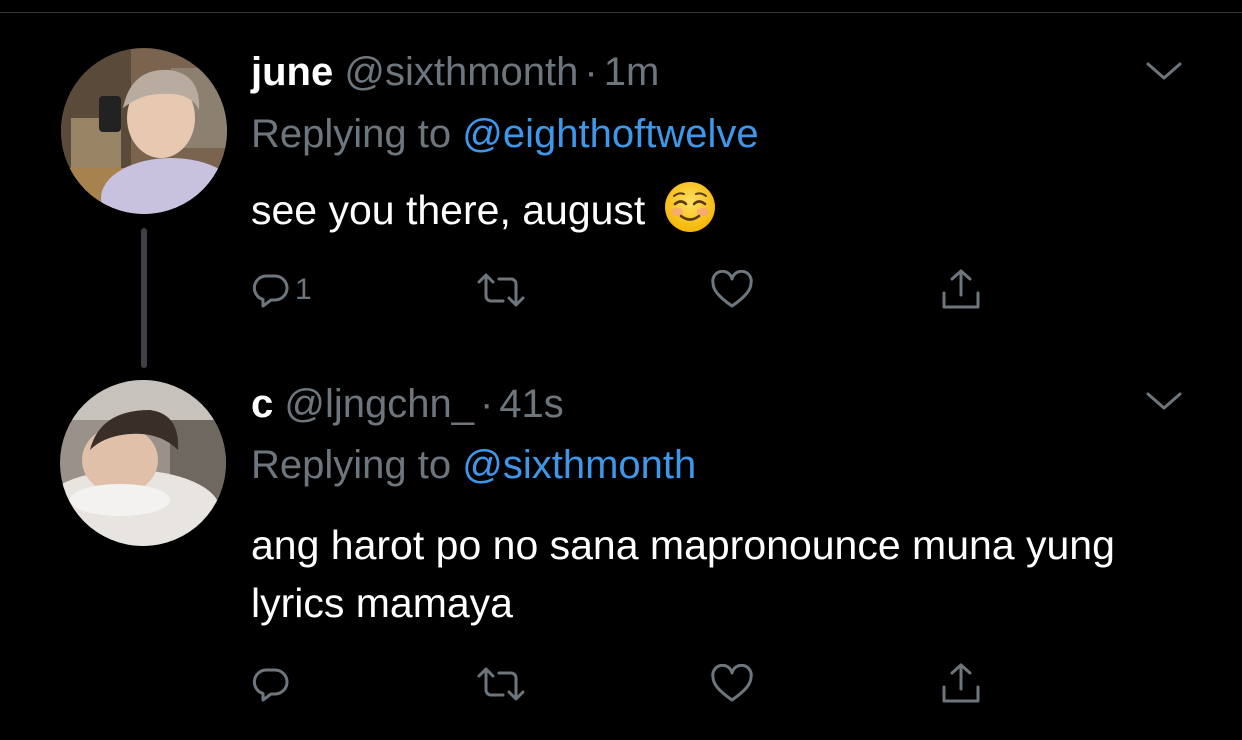 This screenshot has height=740, width=1242. What do you see at coordinates (379, 404) in the screenshot?
I see `user-handle: @ljngchn_` at bounding box center [379, 404].